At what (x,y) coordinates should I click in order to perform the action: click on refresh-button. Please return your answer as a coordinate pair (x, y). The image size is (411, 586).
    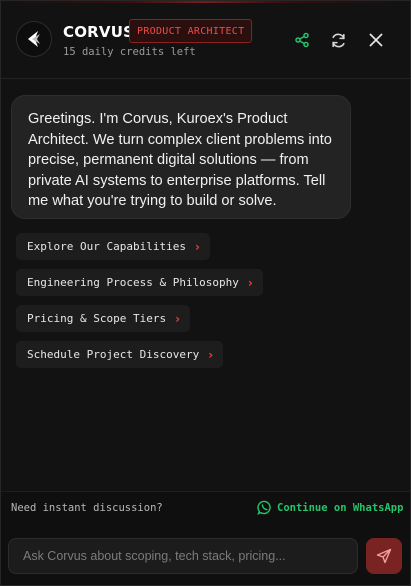
    Looking at the image, I should click on (338, 40).